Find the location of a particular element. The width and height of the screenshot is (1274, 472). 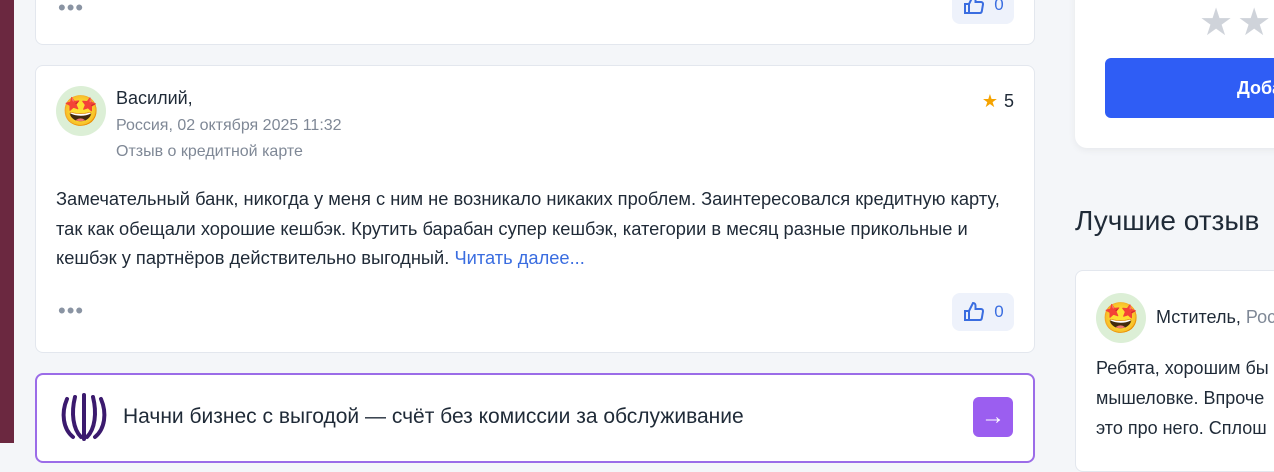

previous-review-card: ••• 0 is located at coordinates (535, 22).